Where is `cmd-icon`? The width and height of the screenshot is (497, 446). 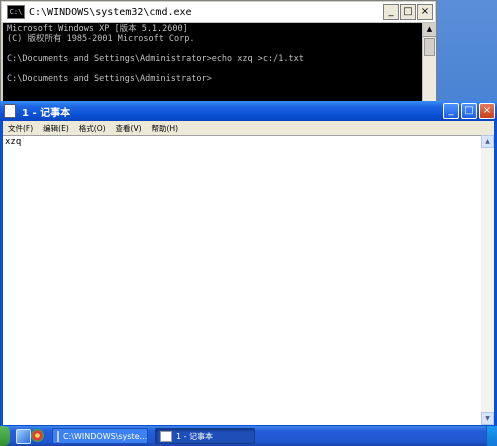
cmd-icon is located at coordinates (58, 436).